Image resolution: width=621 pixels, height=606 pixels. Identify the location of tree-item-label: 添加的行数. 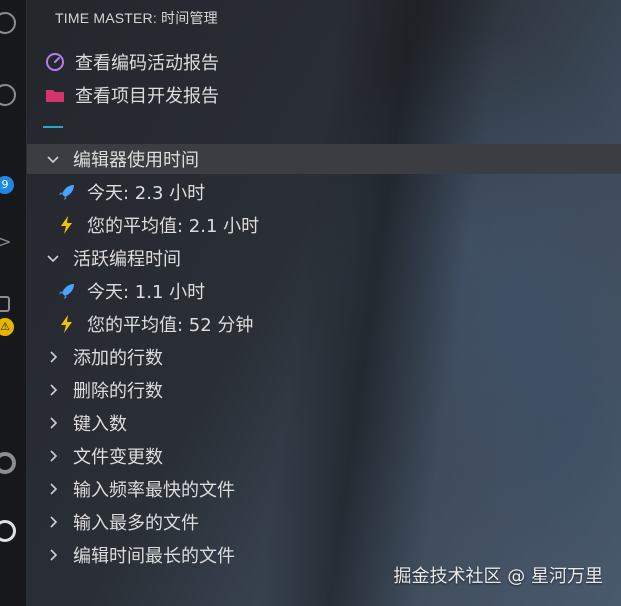
(118, 358).